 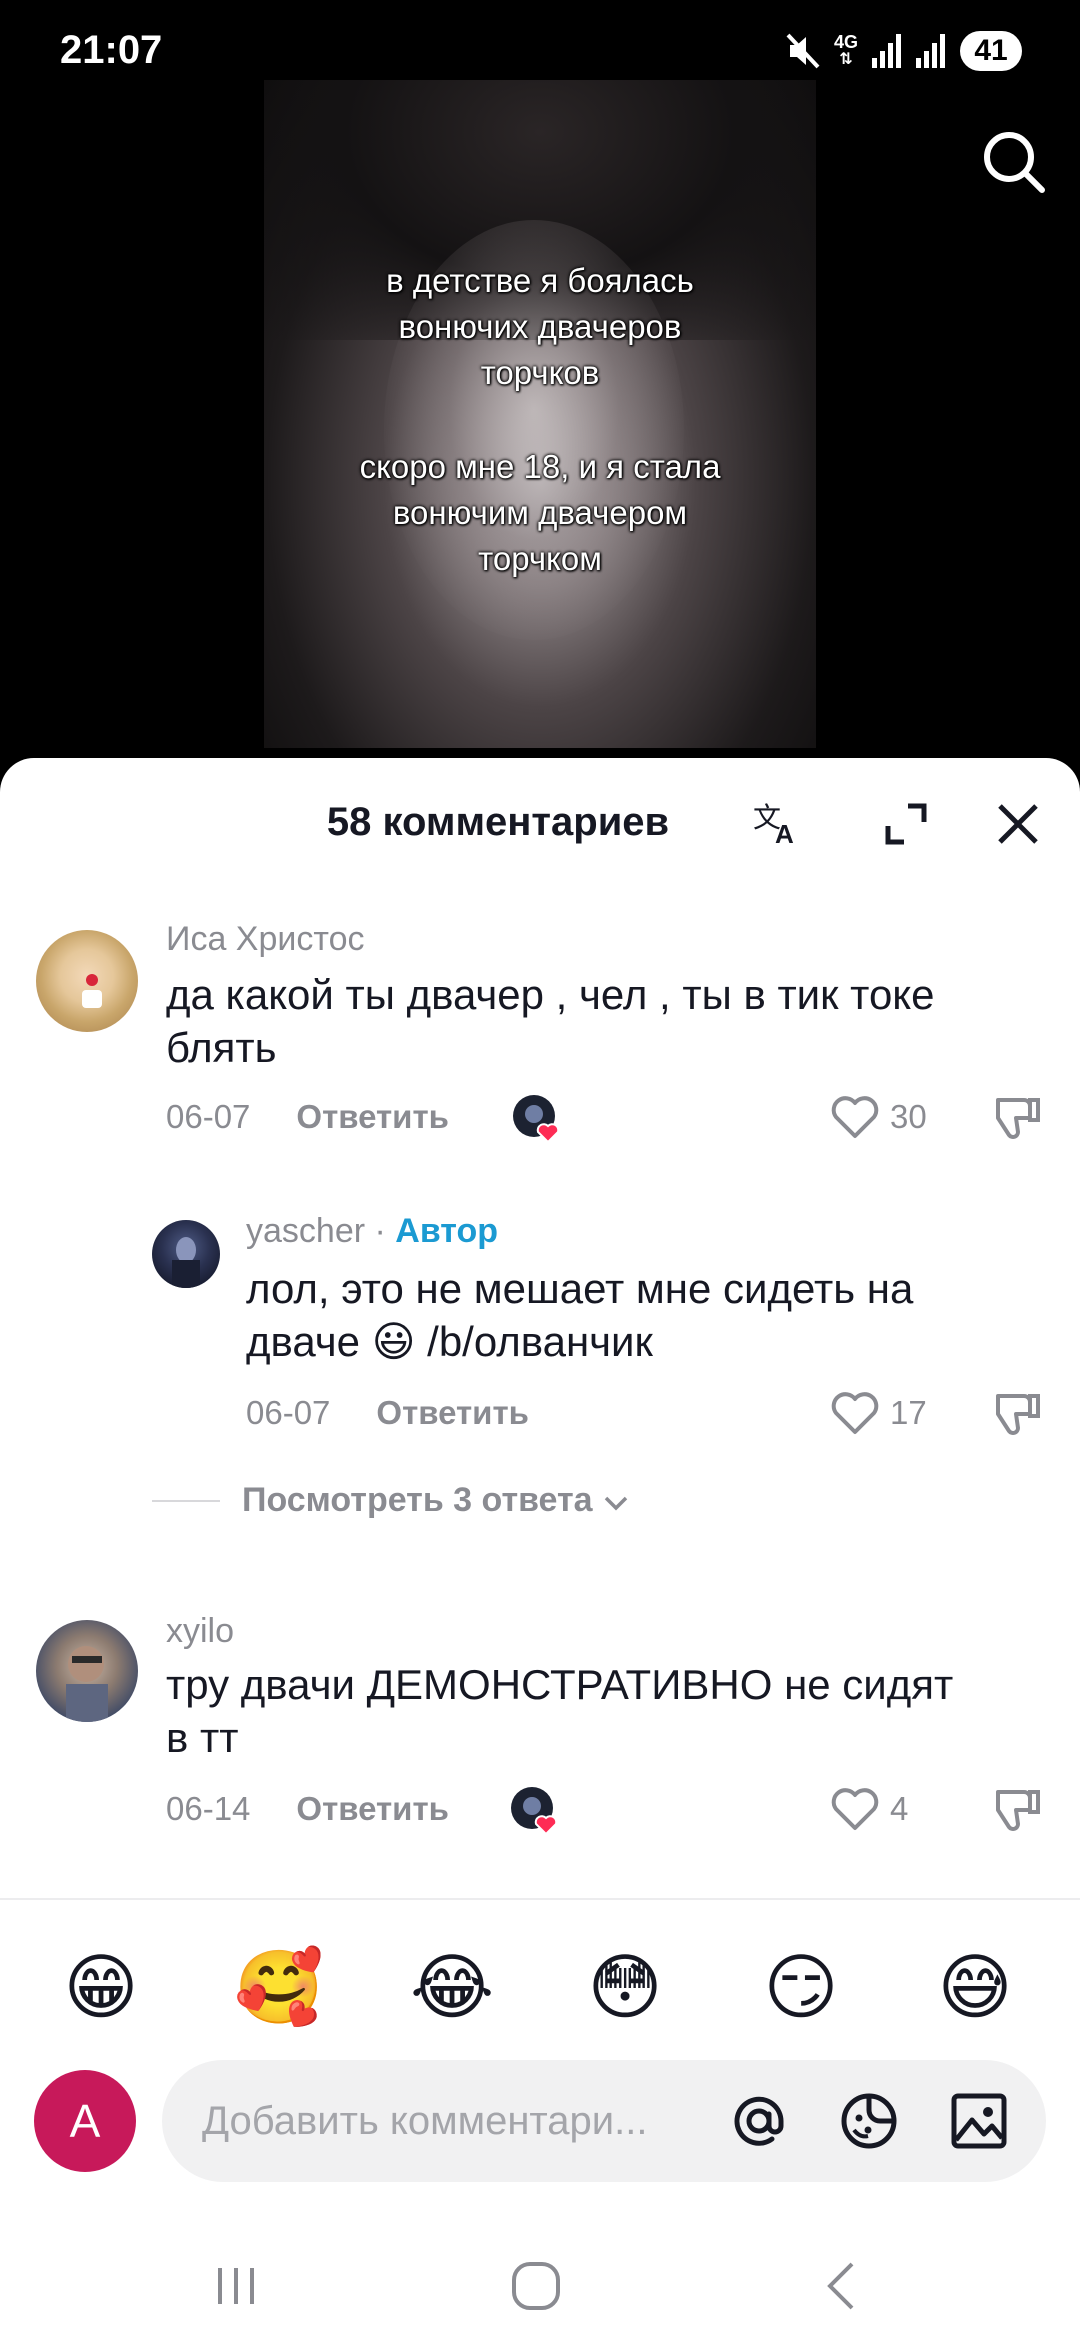 What do you see at coordinates (265, 939) in the screenshot?
I see `comment-username: Иса Христос` at bounding box center [265, 939].